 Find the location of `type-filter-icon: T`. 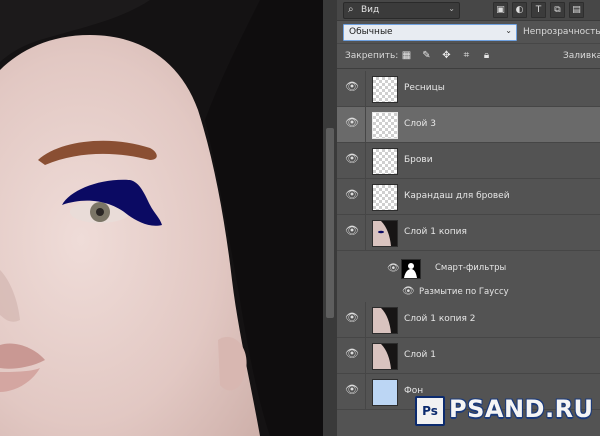

type-filter-icon: T is located at coordinates (538, 10).